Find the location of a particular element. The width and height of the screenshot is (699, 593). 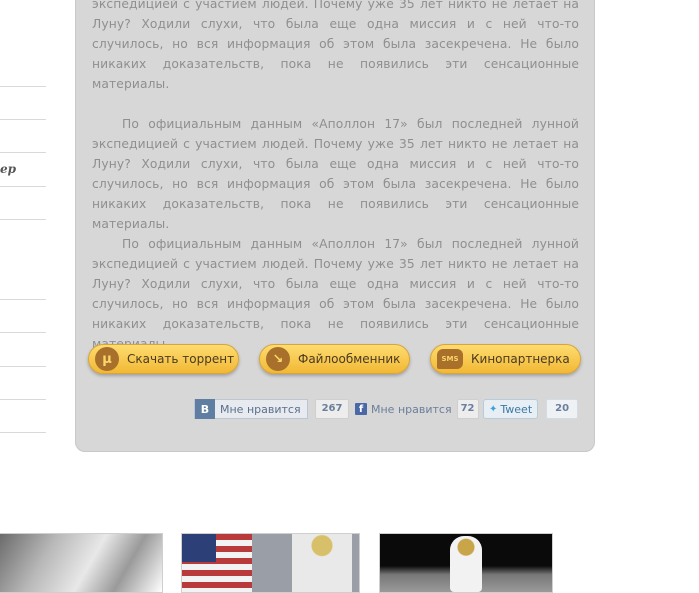

sms-icon: SMS is located at coordinates (450, 359).